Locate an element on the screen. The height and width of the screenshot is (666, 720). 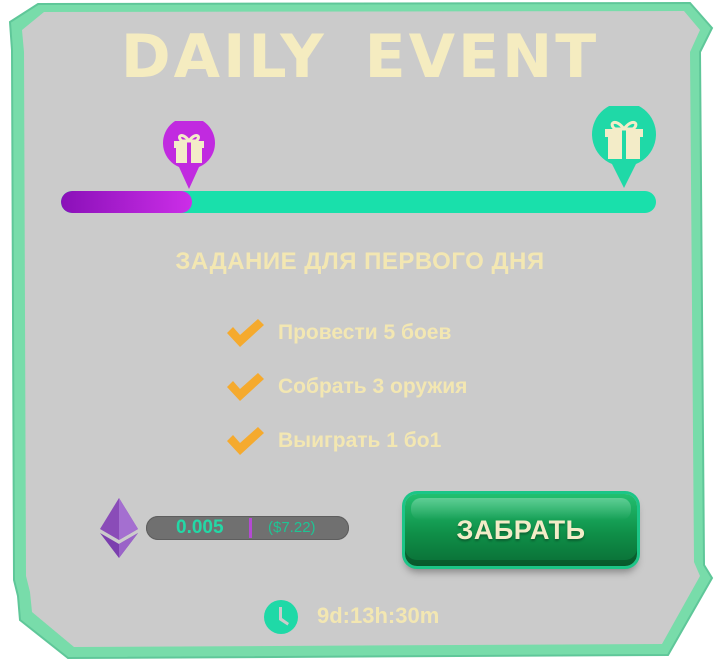
event-progress-fill is located at coordinates (126, 202).